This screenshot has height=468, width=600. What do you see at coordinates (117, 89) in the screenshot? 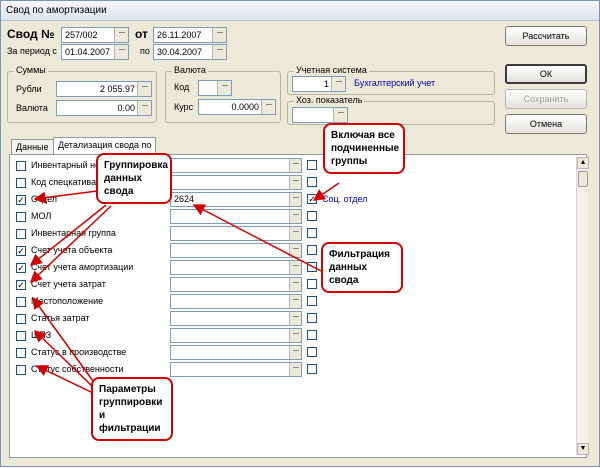
I see `rubles-value: 2 055.97` at bounding box center [117, 89].